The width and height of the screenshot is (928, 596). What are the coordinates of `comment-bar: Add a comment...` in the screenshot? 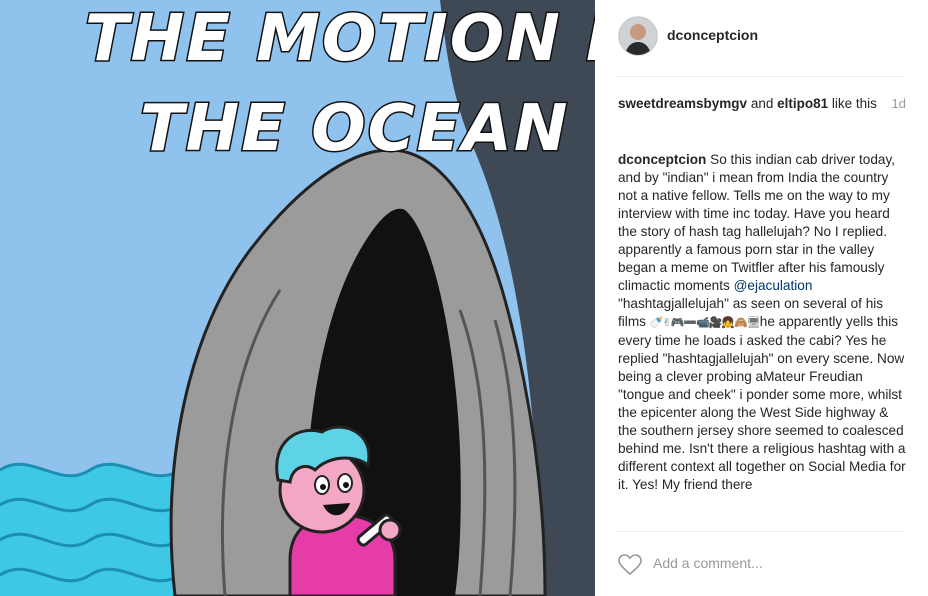 It's located at (762, 565).